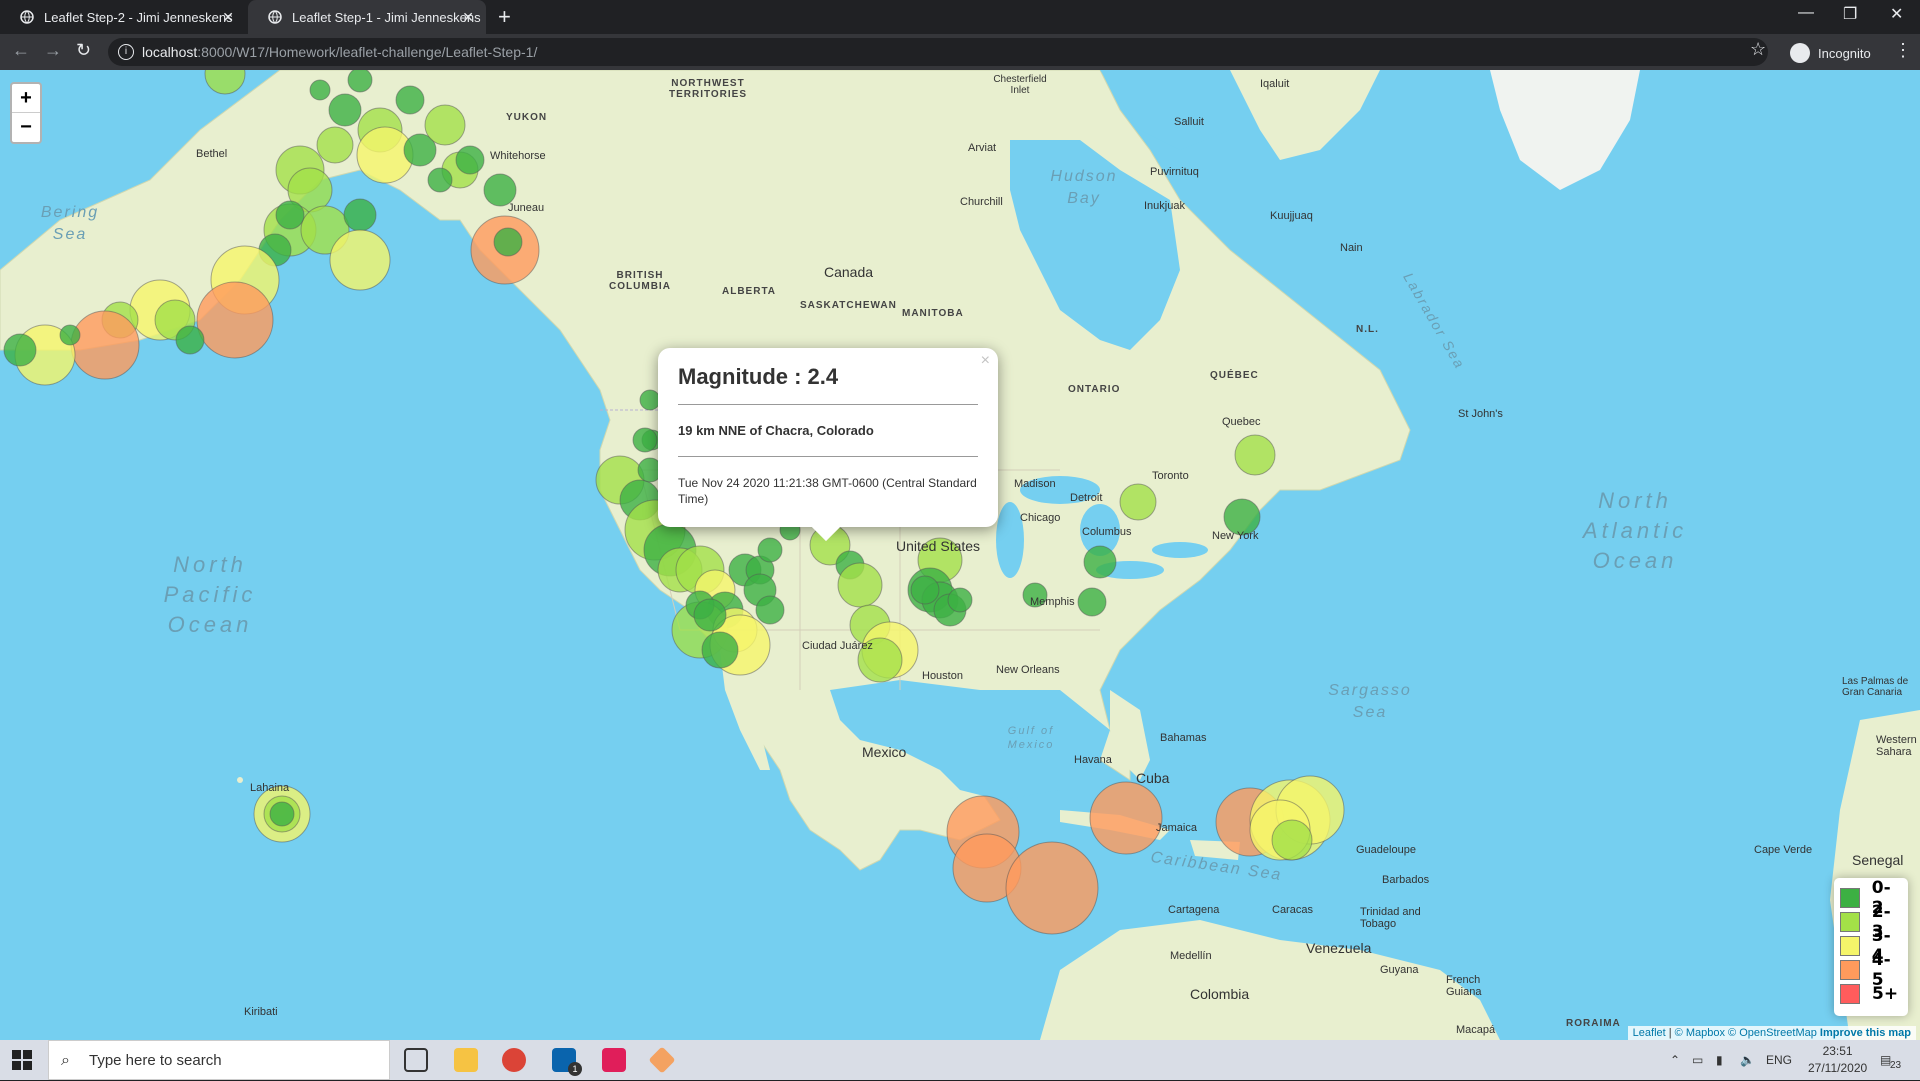  Describe the element at coordinates (985, 361) in the screenshot. I see `popup-close-button: ×` at that location.